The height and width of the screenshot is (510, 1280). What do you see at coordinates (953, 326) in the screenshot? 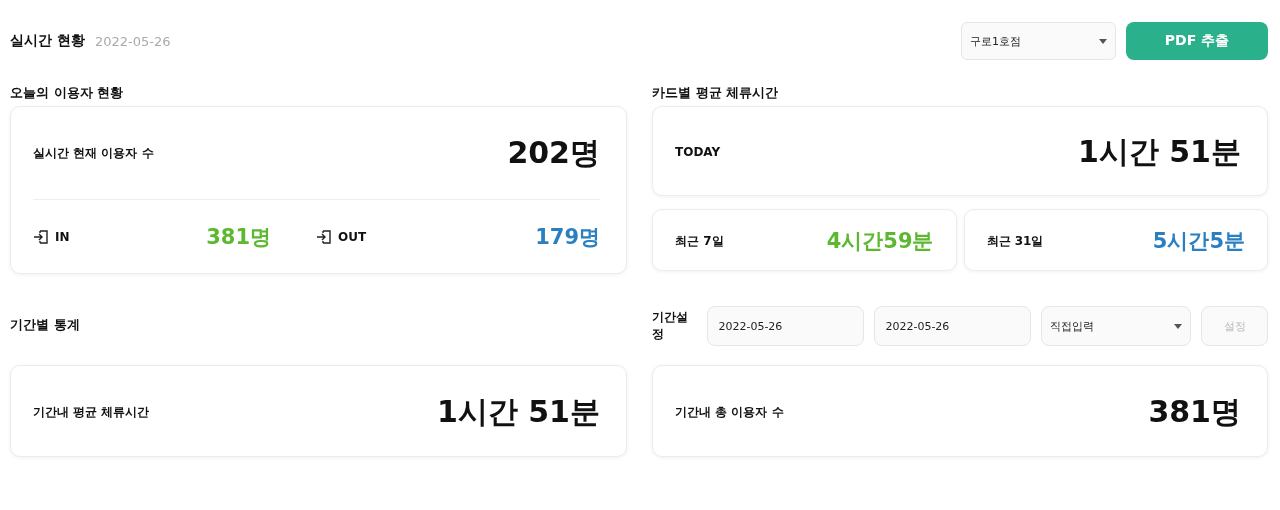
I see `end-date-field: 2022-05-26` at bounding box center [953, 326].